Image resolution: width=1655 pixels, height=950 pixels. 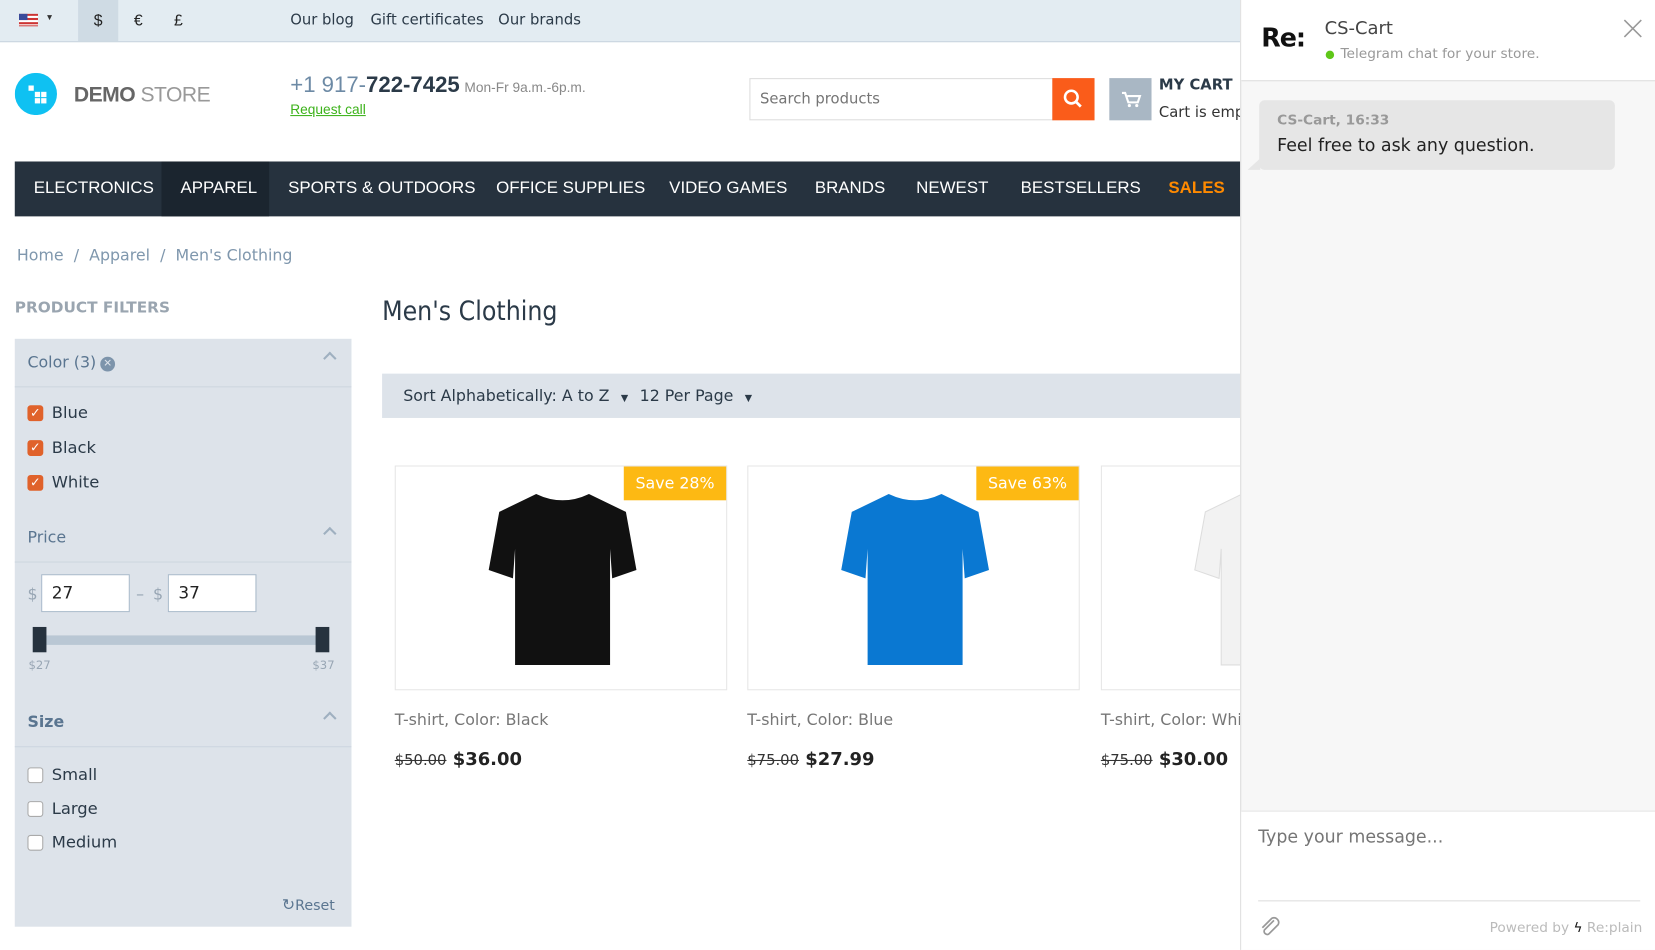 What do you see at coordinates (181, 640) in the screenshot?
I see `price-slider-track` at bounding box center [181, 640].